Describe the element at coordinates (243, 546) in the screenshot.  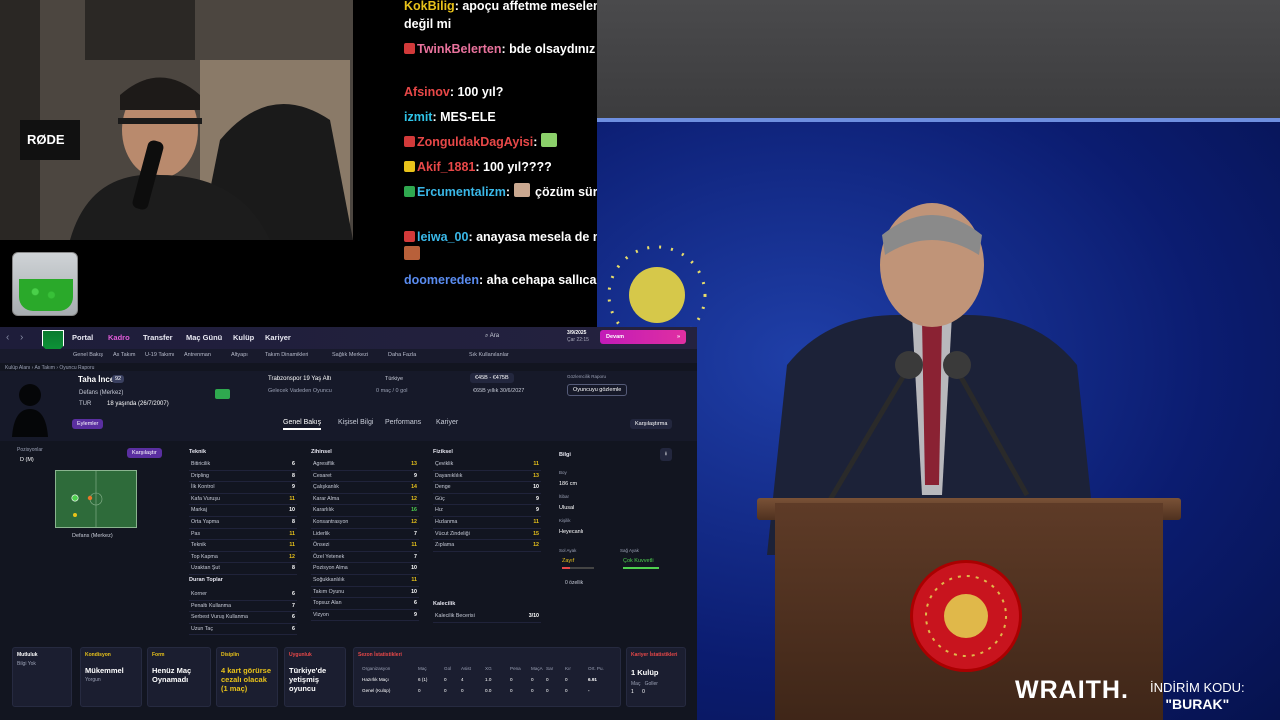
I see `attribute-row: Teknik 11` at that location.